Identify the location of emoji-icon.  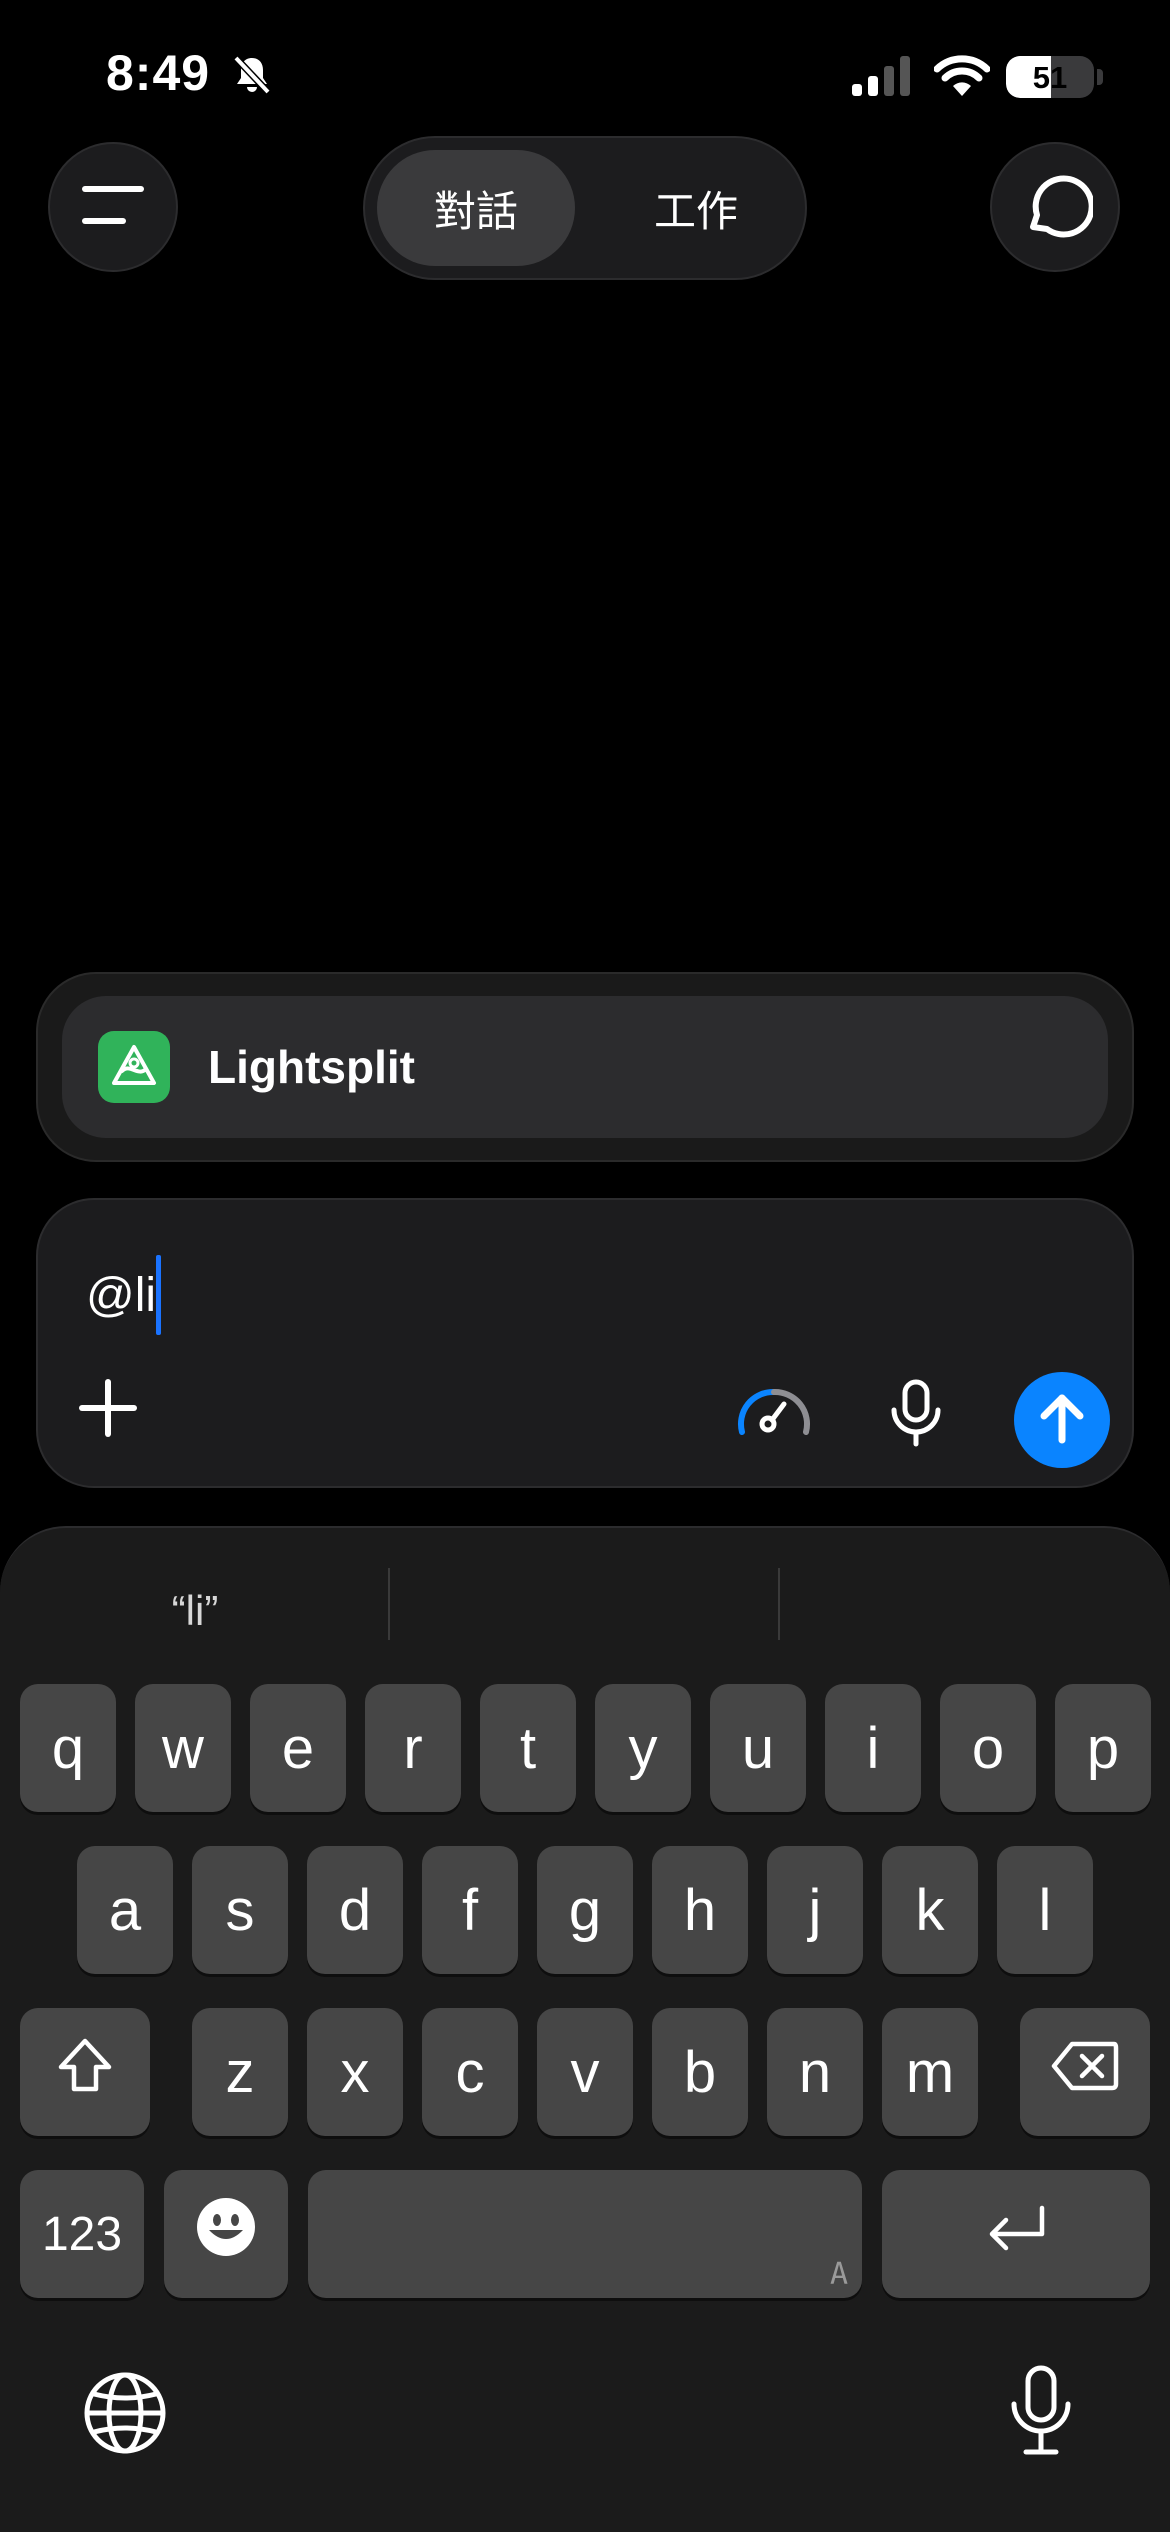
(226, 2234).